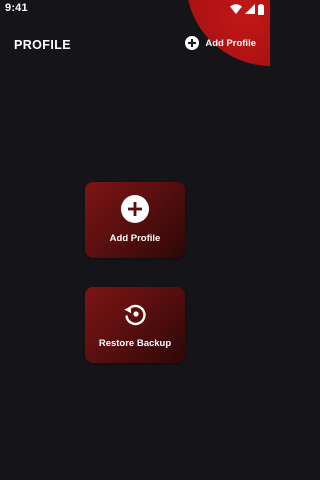  What do you see at coordinates (16, 8) in the screenshot?
I see `status-time: 9:41` at bounding box center [16, 8].